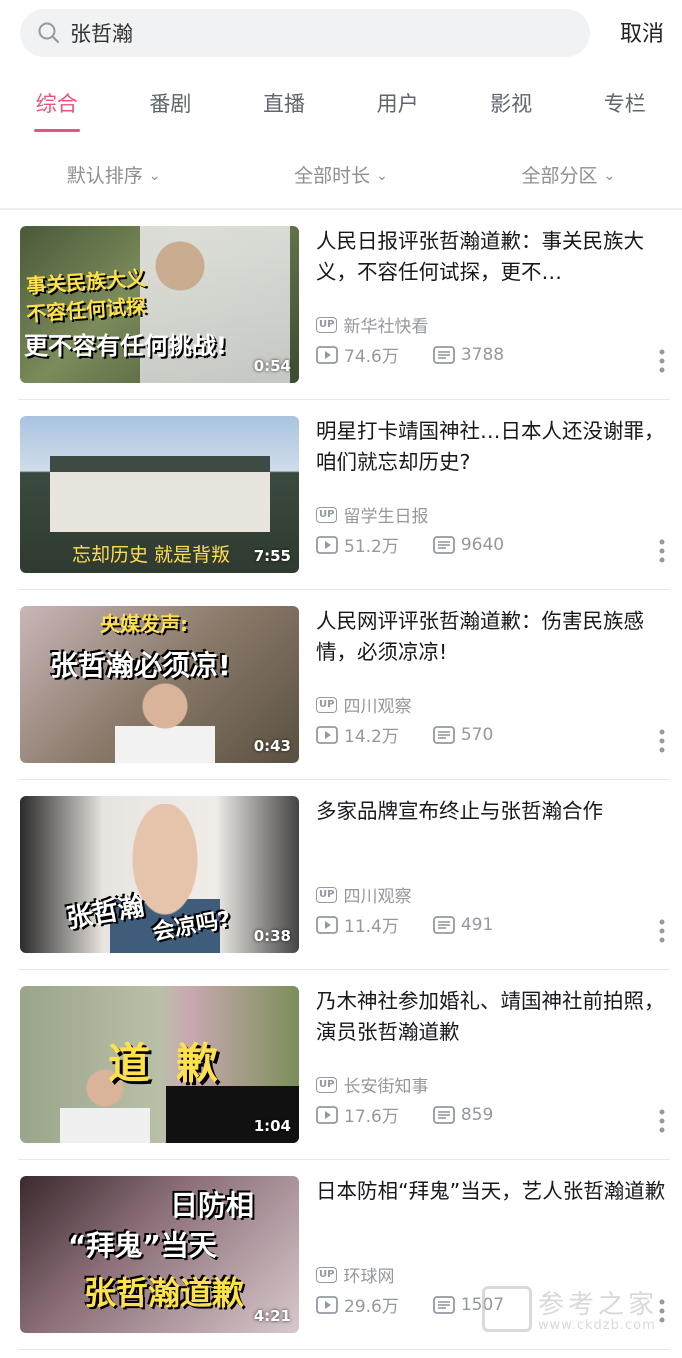 This screenshot has height=1358, width=682. What do you see at coordinates (482, 544) in the screenshot?
I see `danmaku-count: 9640` at bounding box center [482, 544].